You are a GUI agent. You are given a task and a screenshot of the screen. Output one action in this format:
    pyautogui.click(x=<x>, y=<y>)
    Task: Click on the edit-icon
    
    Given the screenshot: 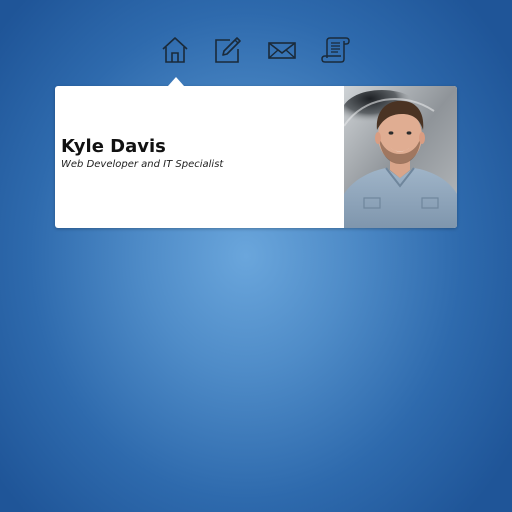 What is the action you would take?
    pyautogui.click(x=228, y=50)
    